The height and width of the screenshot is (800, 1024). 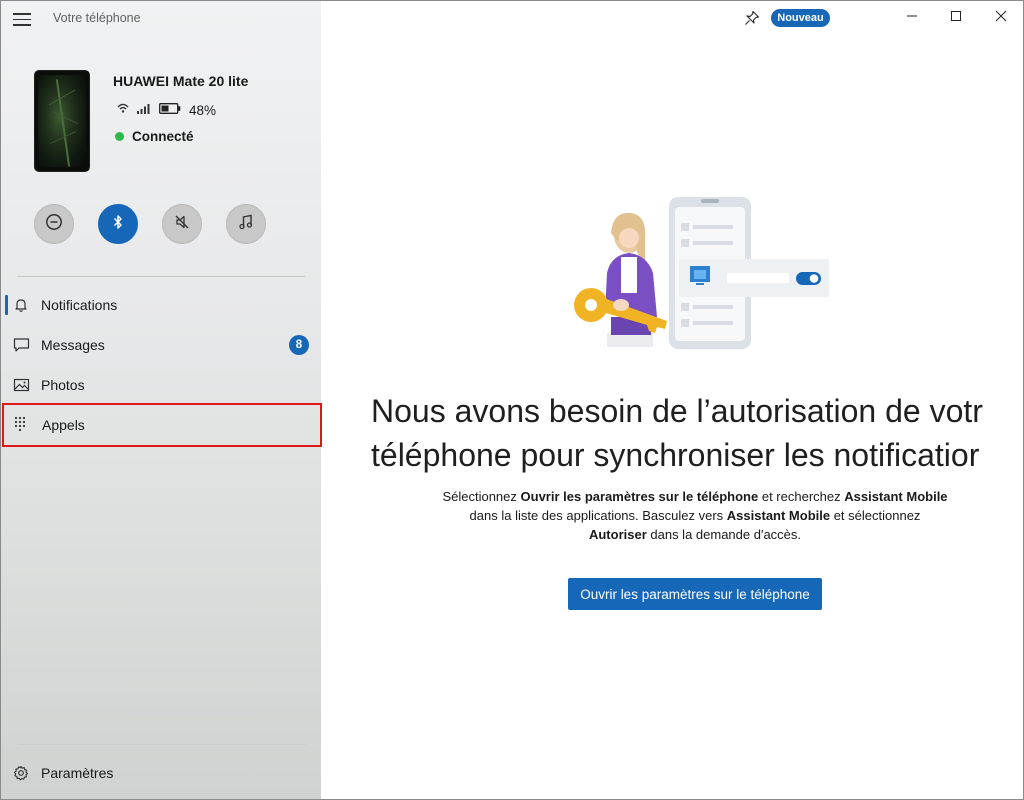 I want to click on bluetooth-button, so click(x=118, y=224).